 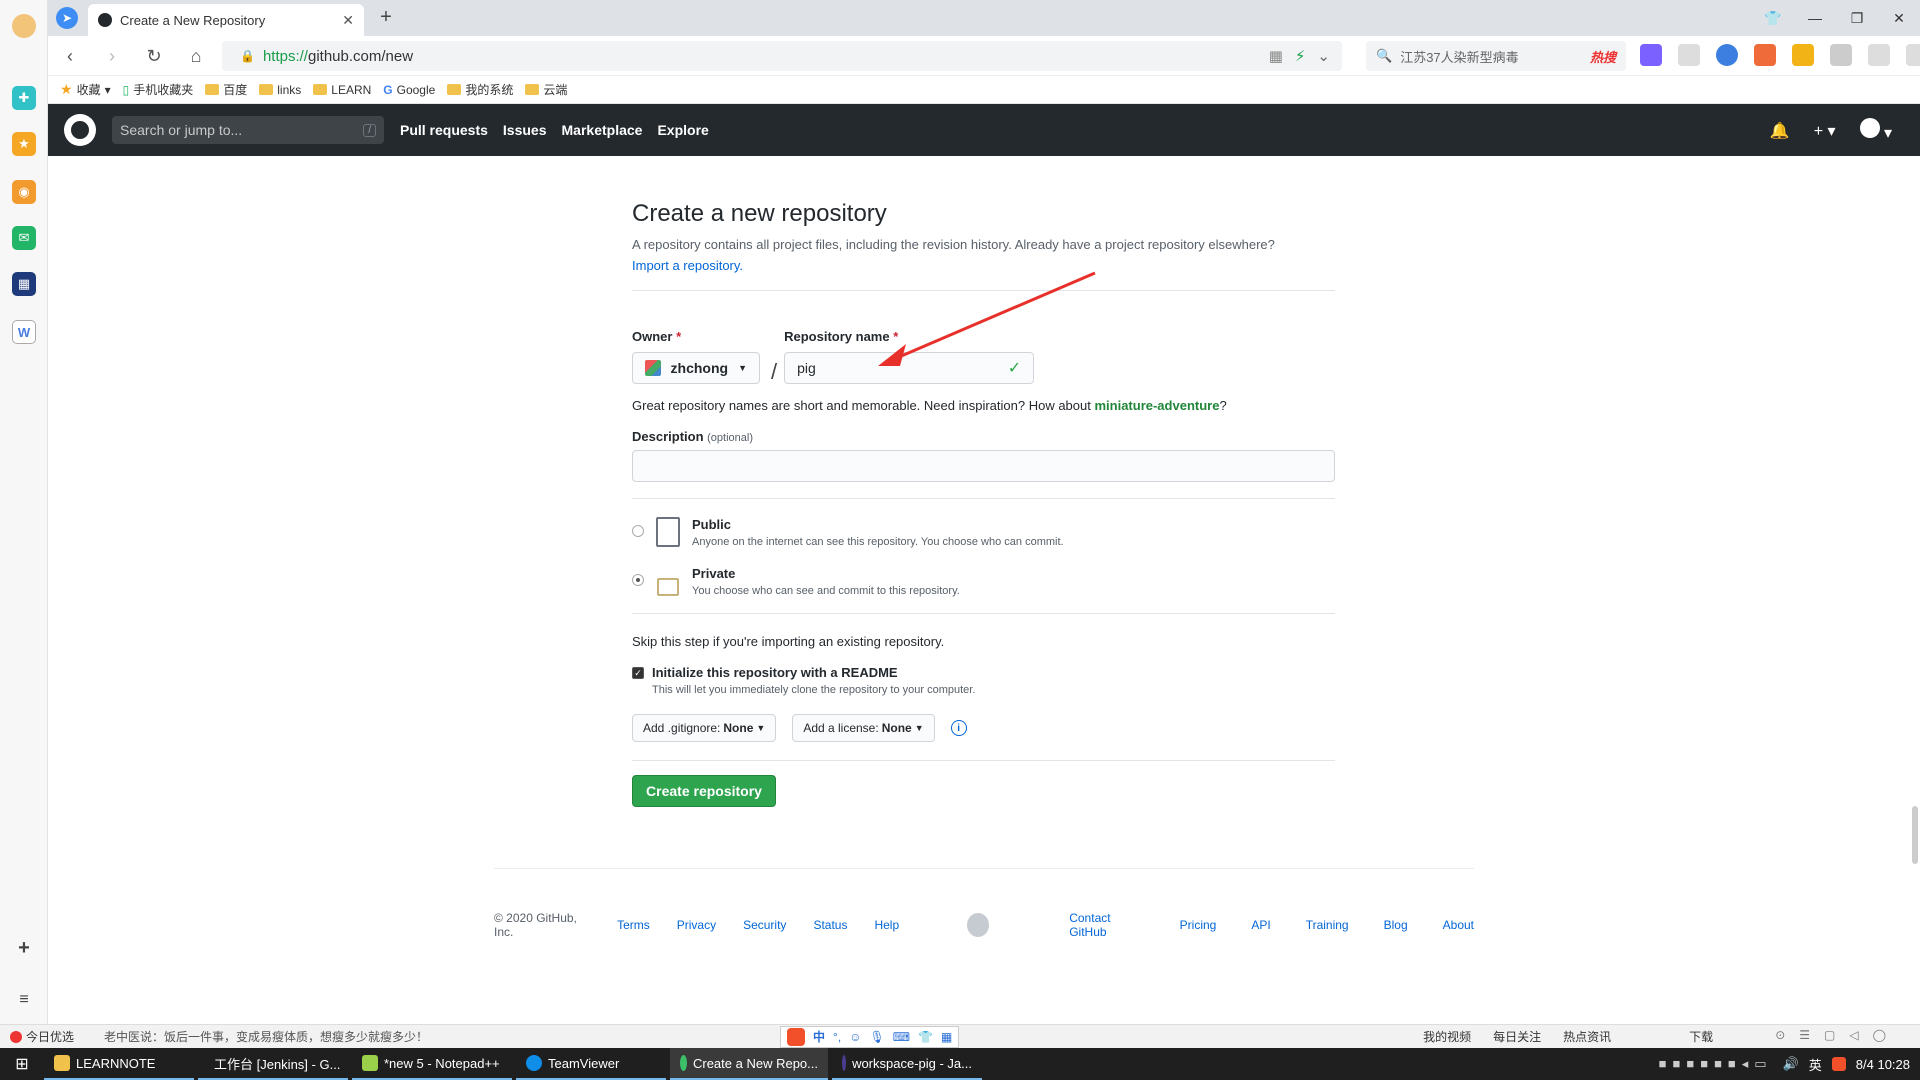 I want to click on url-input: 🔒 https:// github.com/new ▦ ⚡ ⌄, so click(x=782, y=56).